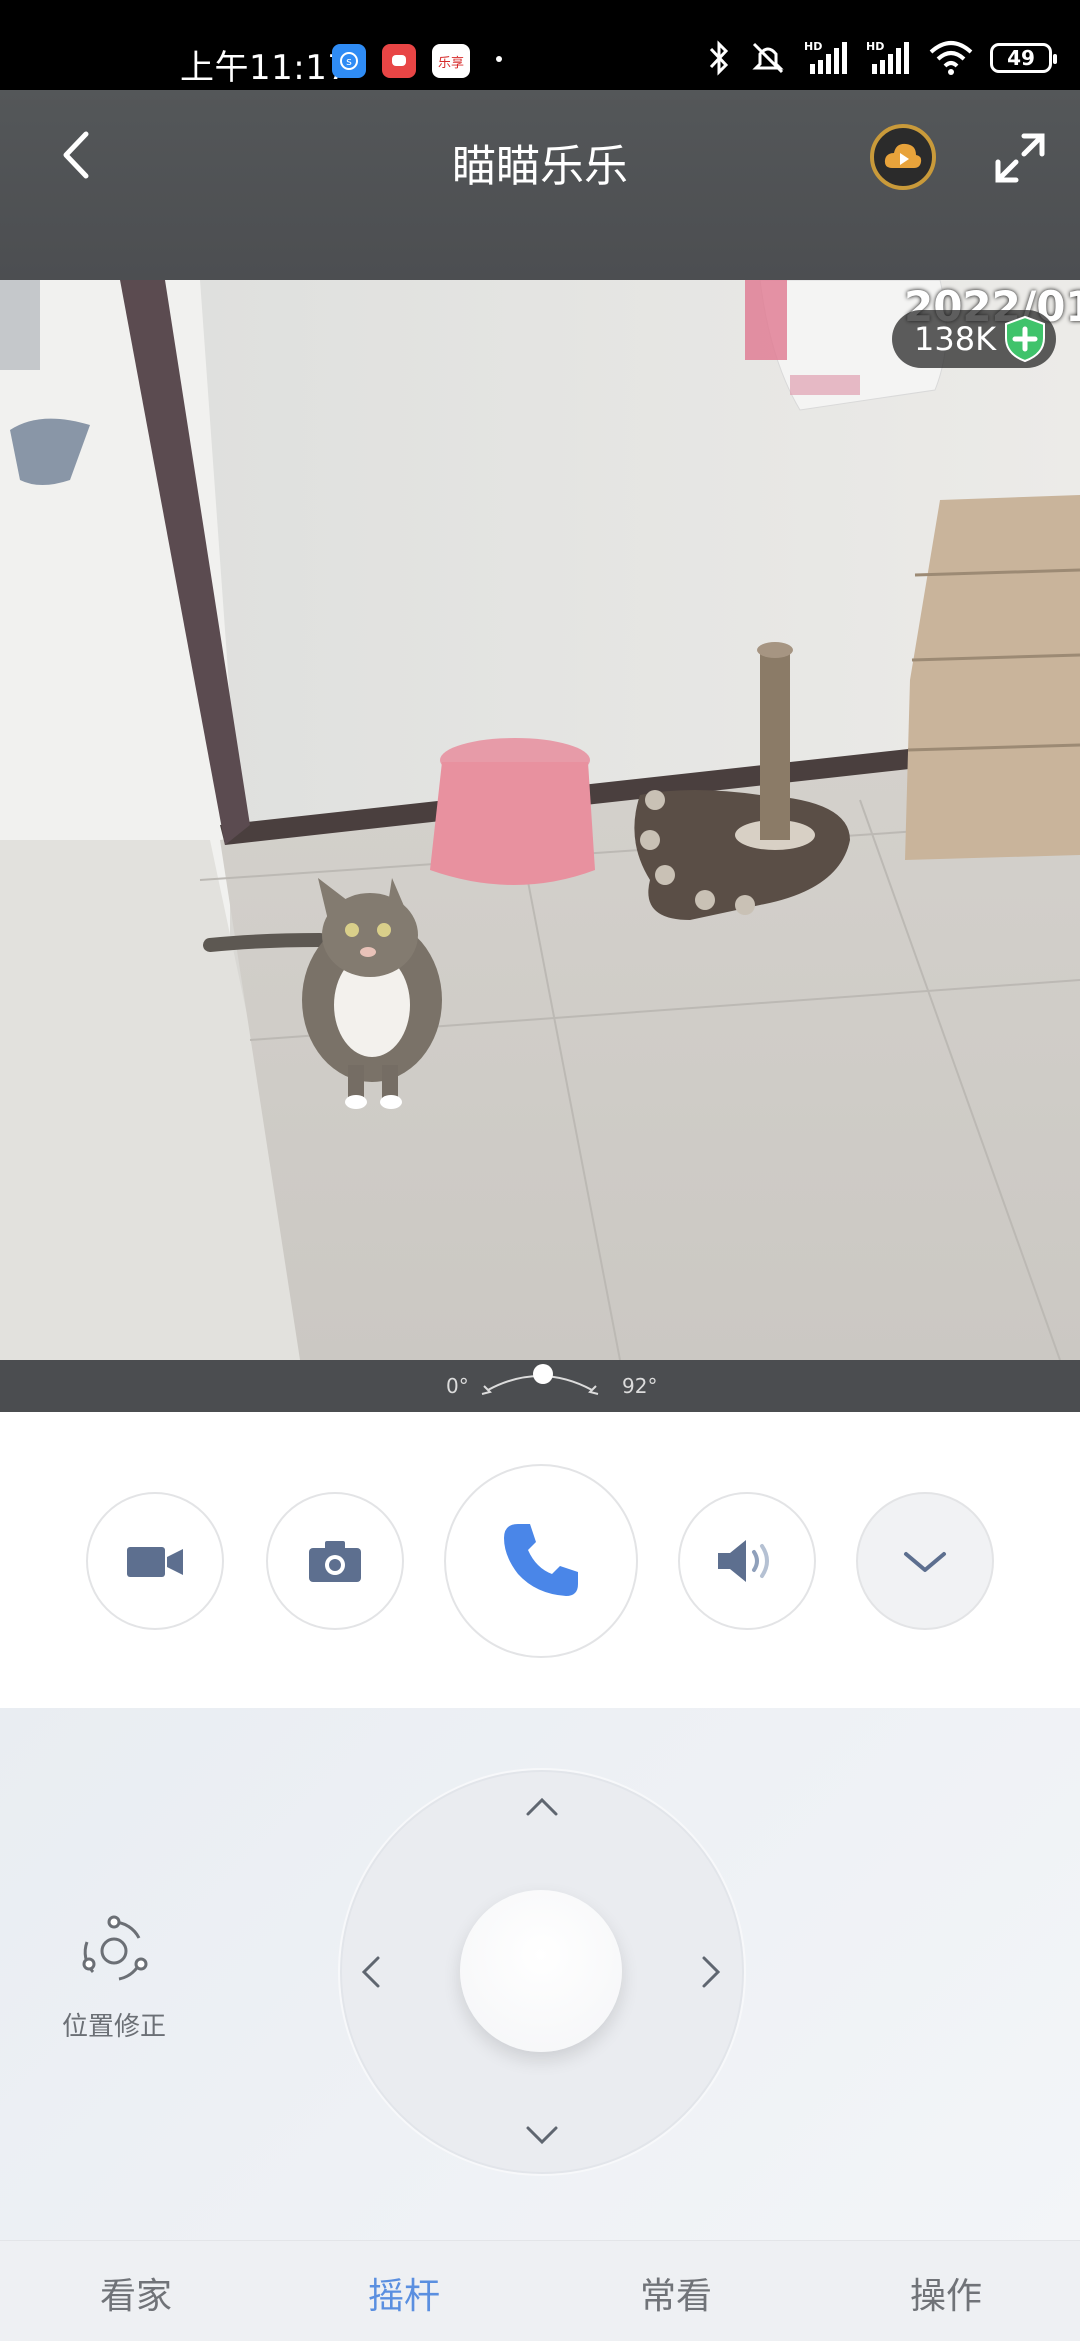 The image size is (1080, 2341). I want to click on call-button, so click(541, 1561).